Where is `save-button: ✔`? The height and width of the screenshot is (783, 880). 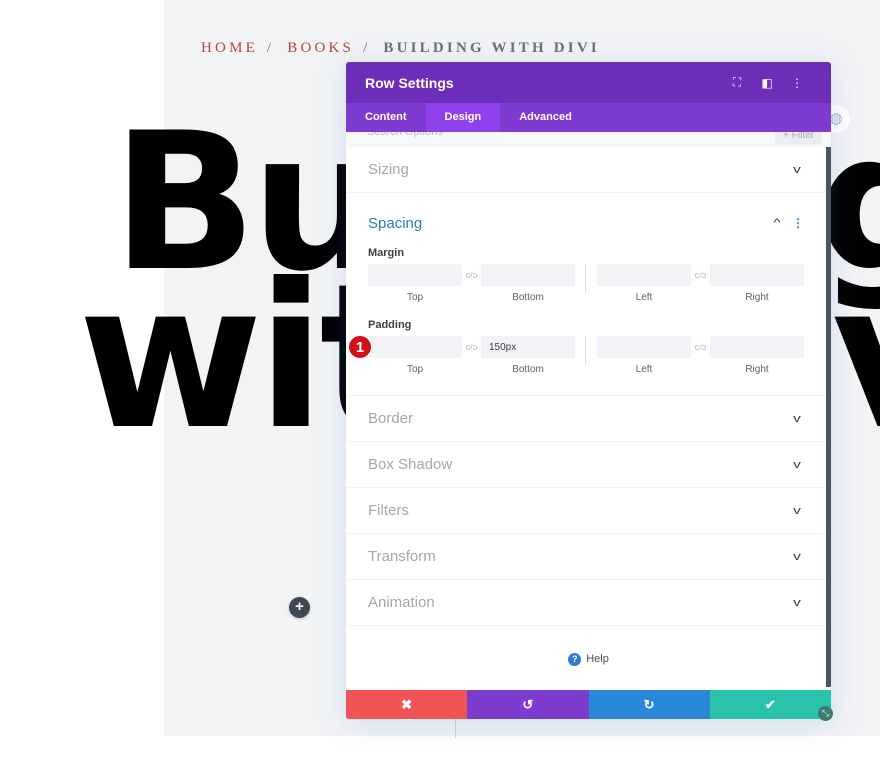
save-button: ✔ is located at coordinates (770, 704).